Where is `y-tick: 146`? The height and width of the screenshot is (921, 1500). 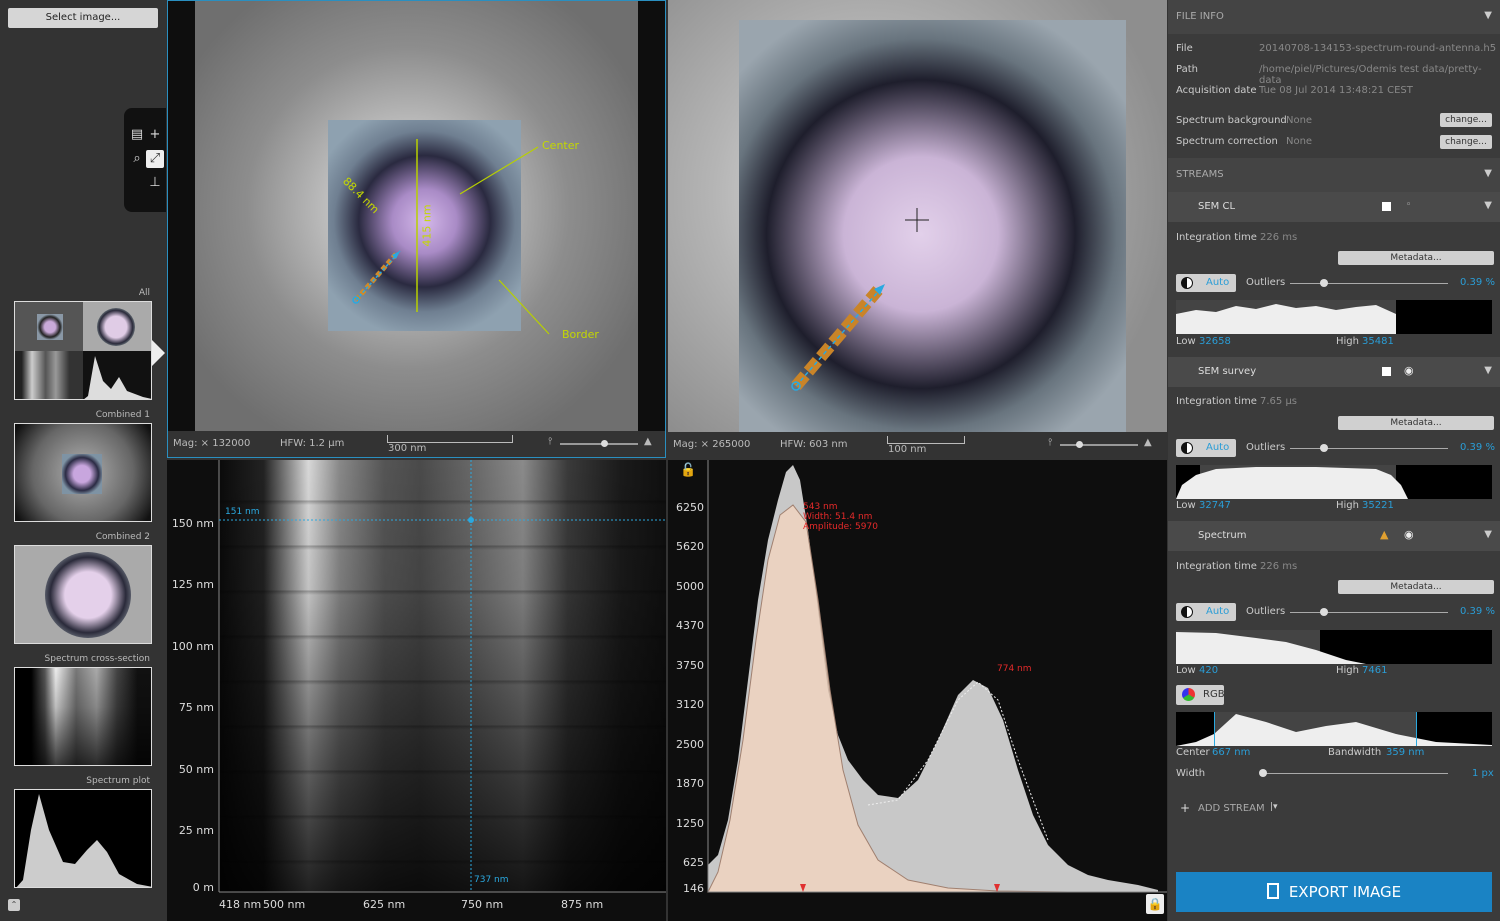
y-tick: 146 is located at coordinates (693, 888).